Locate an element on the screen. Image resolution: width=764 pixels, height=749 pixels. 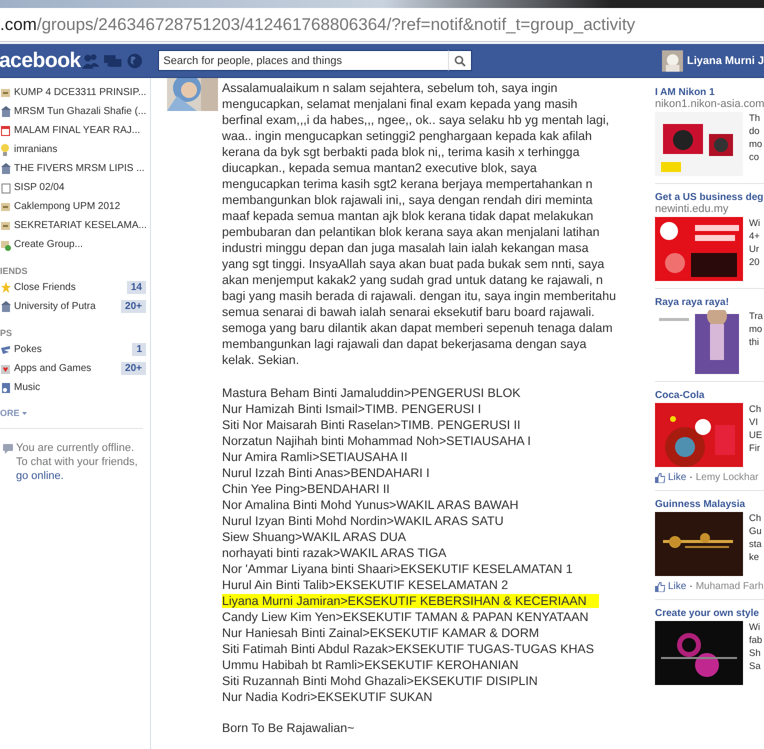
globe-icon is located at coordinates (134, 60).